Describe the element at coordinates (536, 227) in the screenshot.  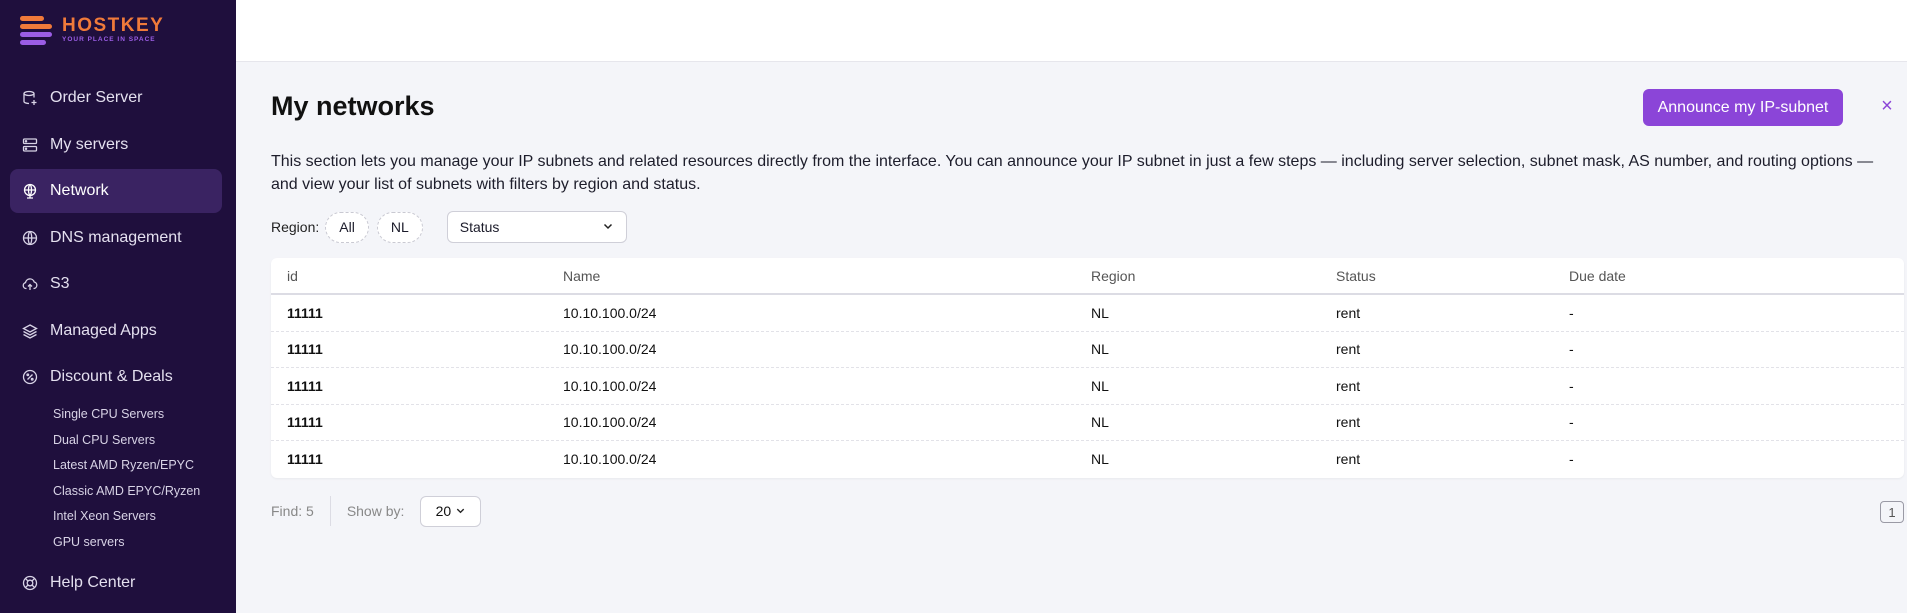
I see `status-filter-select: Status` at that location.